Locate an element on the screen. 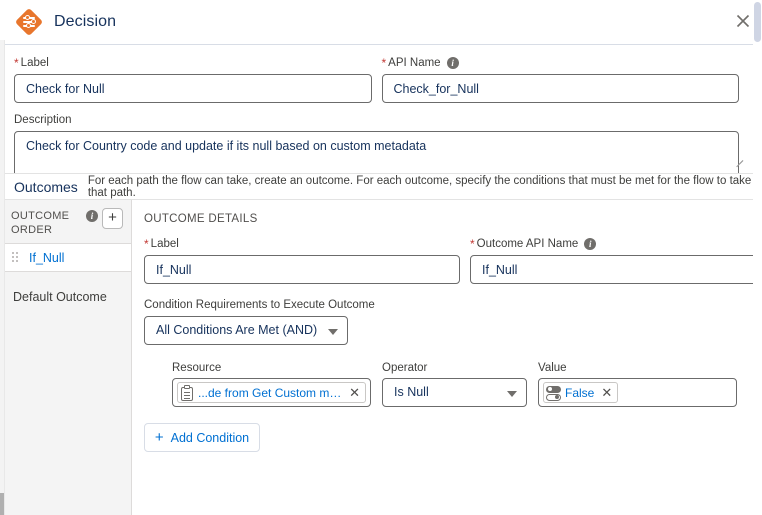 The height and width of the screenshot is (515, 762). page-title: Decision is located at coordinates (85, 21).